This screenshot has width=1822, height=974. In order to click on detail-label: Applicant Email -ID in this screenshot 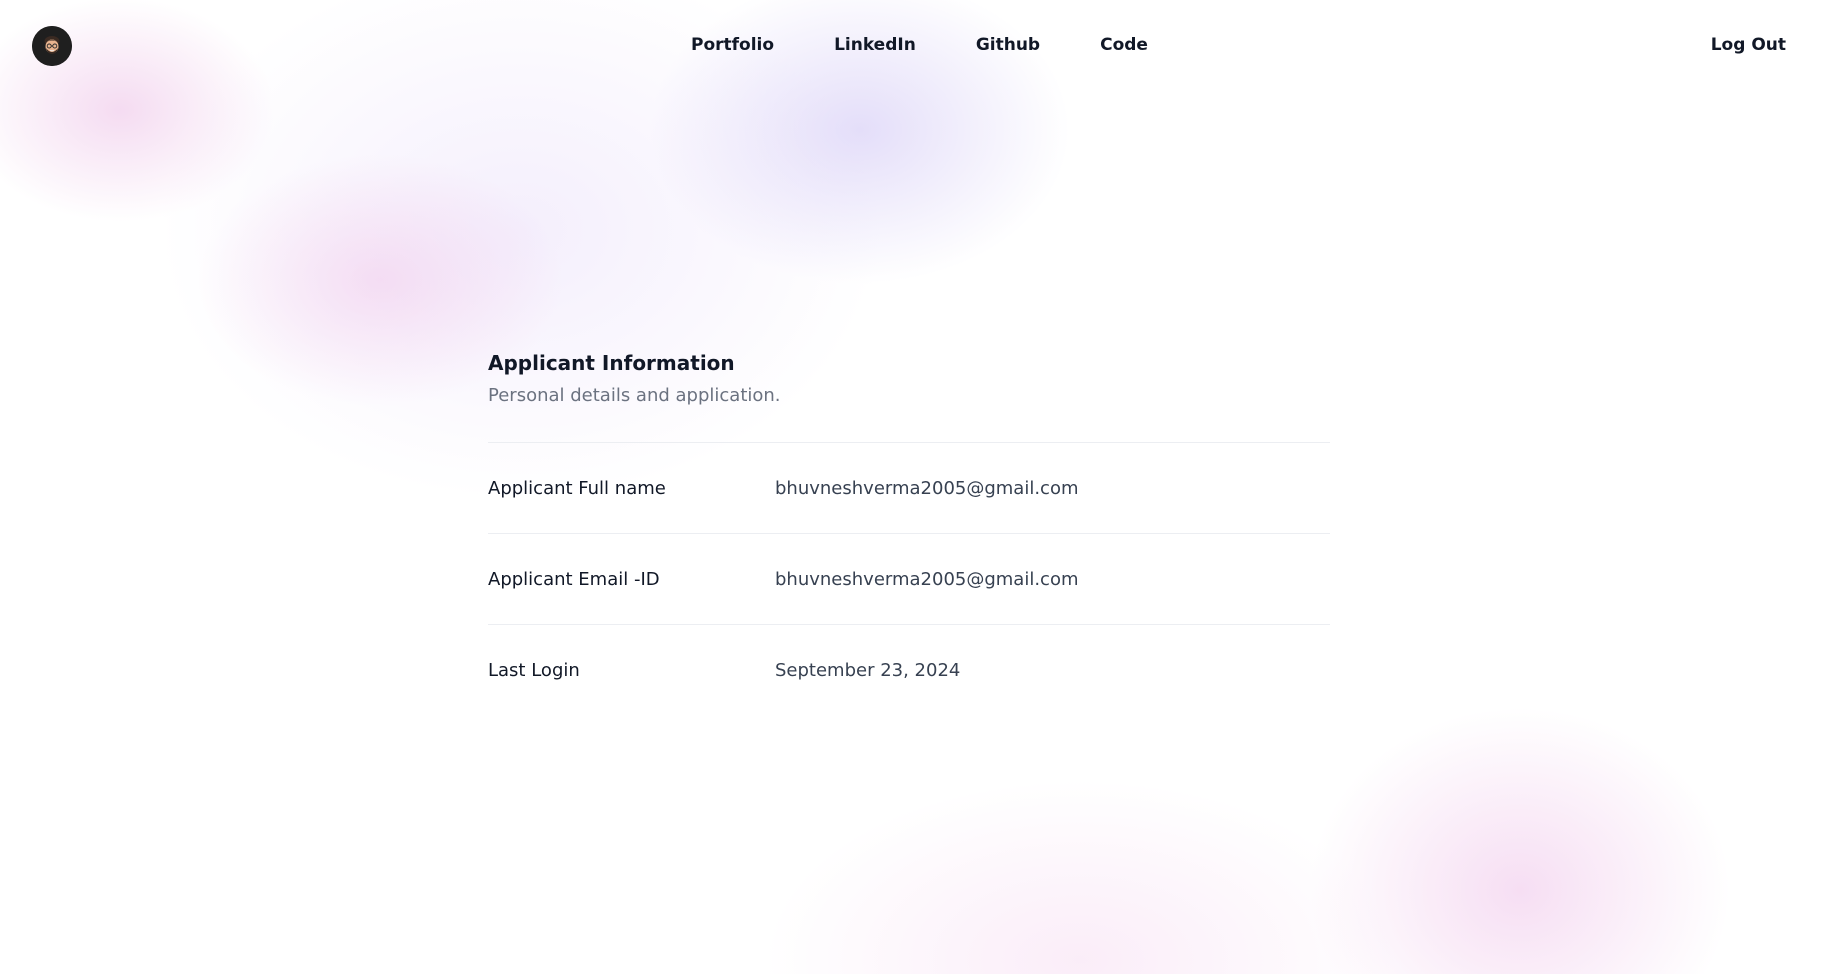, I will do `click(574, 579)`.